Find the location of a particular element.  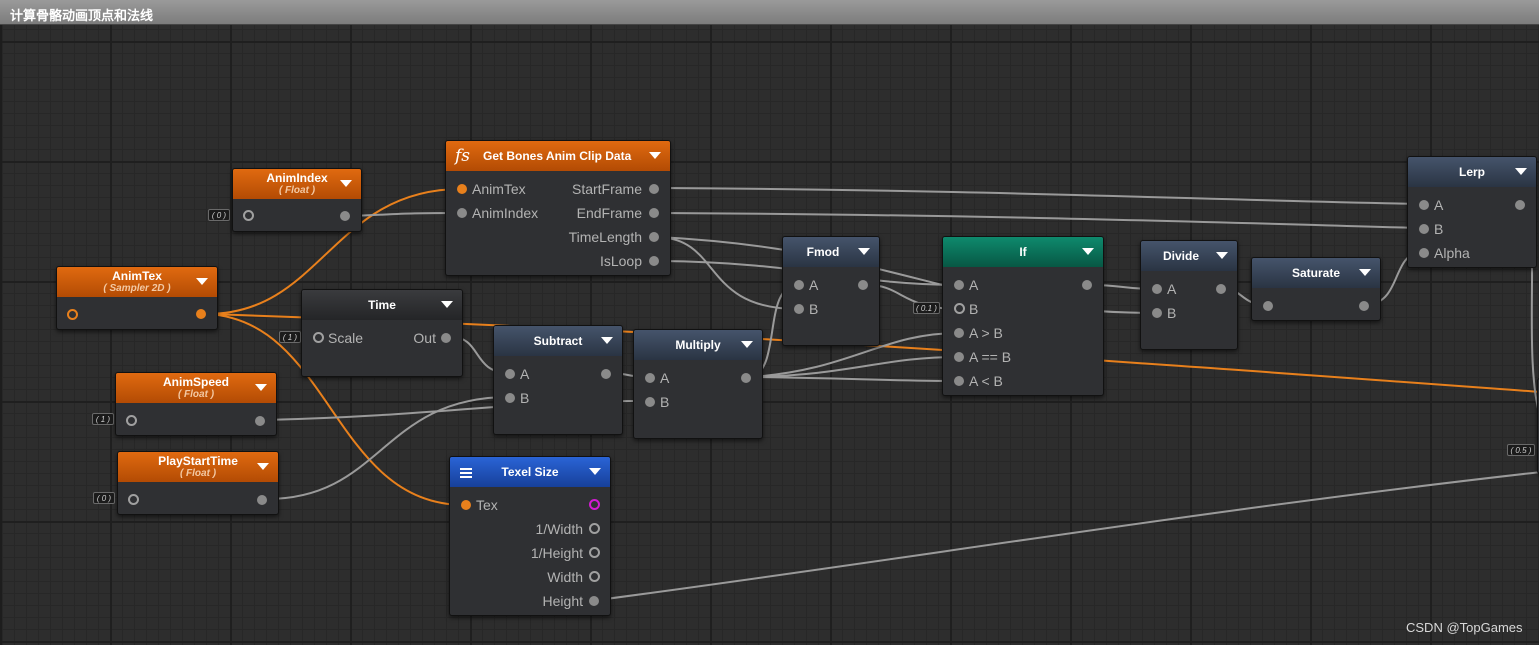

node-lerp-header: Lerp is located at coordinates (1472, 172).